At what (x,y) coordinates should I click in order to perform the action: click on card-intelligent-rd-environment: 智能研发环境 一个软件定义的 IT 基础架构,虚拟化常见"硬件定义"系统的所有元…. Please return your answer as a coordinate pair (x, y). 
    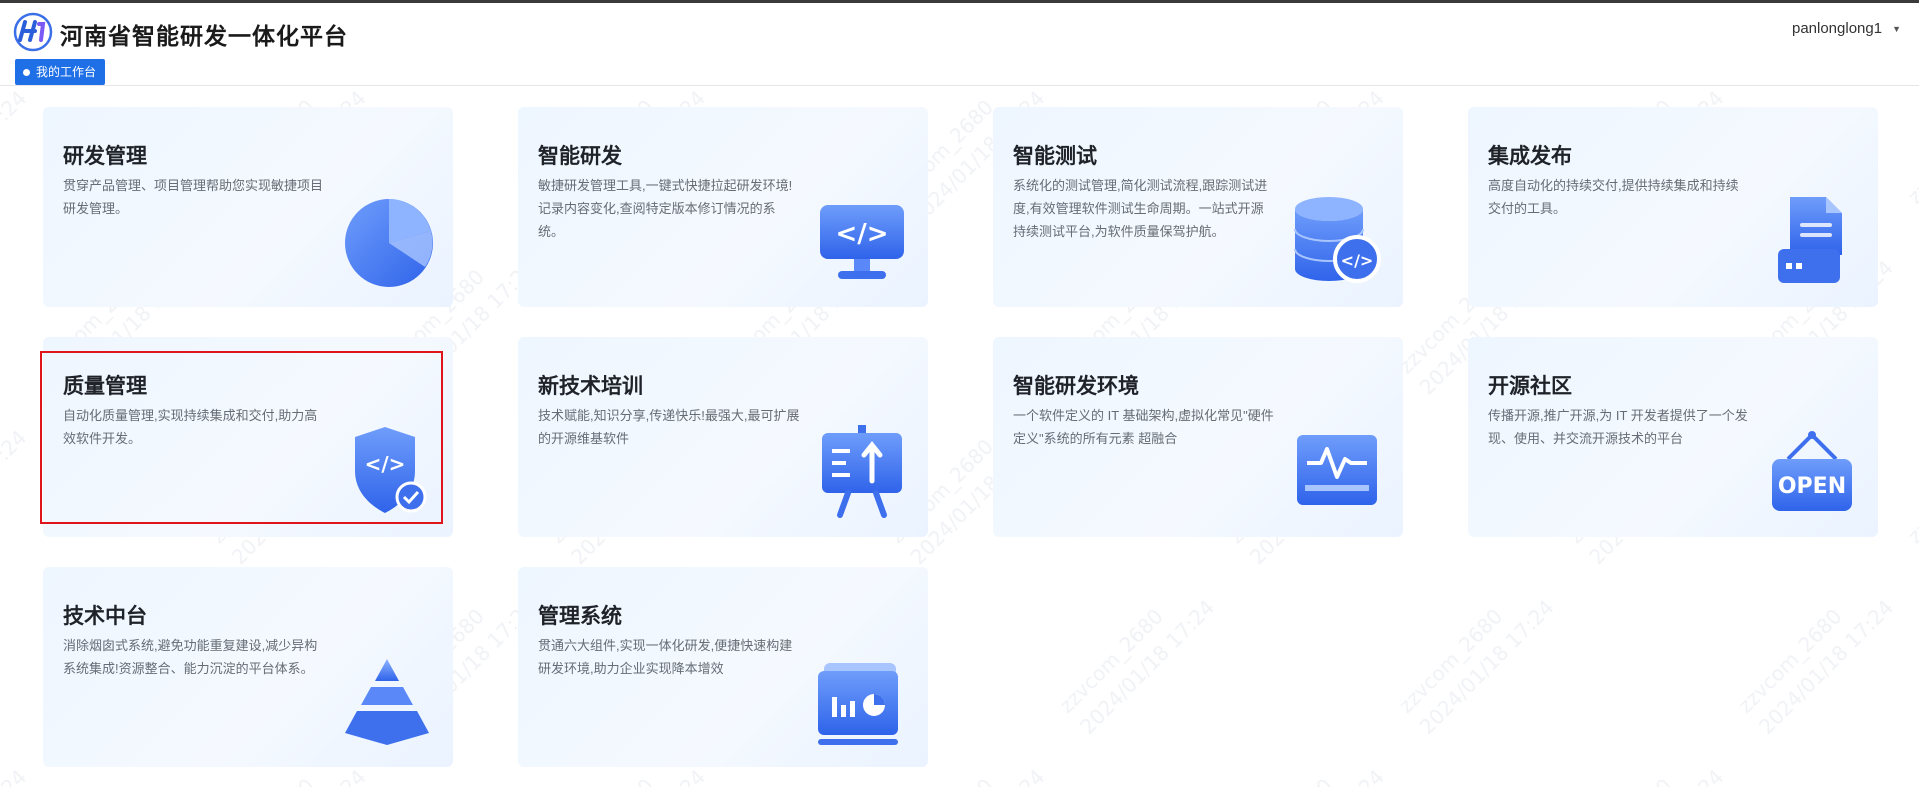
    Looking at the image, I should click on (1198, 437).